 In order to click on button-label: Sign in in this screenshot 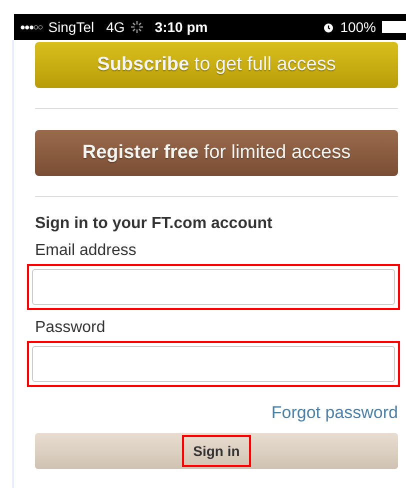, I will do `click(216, 451)`.